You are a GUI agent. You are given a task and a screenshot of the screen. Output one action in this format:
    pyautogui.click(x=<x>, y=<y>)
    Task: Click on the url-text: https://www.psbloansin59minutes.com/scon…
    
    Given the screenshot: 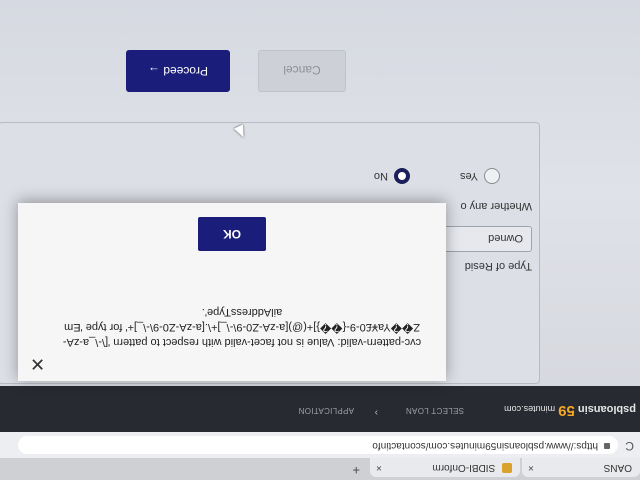 What is the action you would take?
    pyautogui.click(x=485, y=445)
    